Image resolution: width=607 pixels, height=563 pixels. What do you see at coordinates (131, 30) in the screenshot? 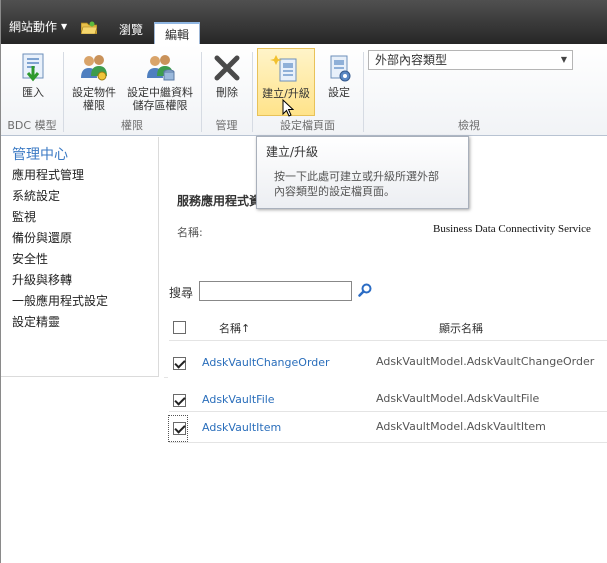
I see `tab-browse: 瀏覽` at bounding box center [131, 30].